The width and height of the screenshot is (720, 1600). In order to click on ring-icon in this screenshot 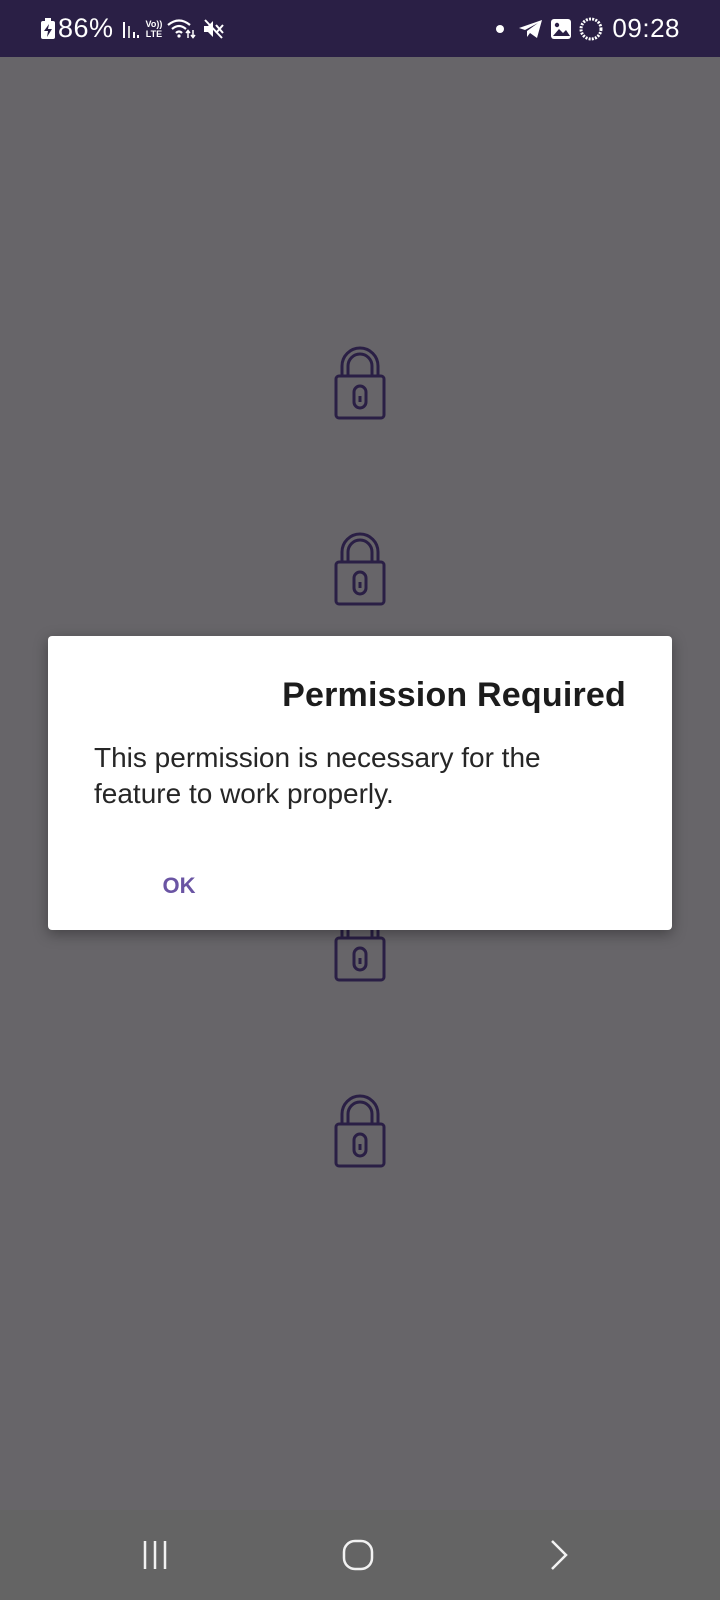, I will do `click(591, 29)`.